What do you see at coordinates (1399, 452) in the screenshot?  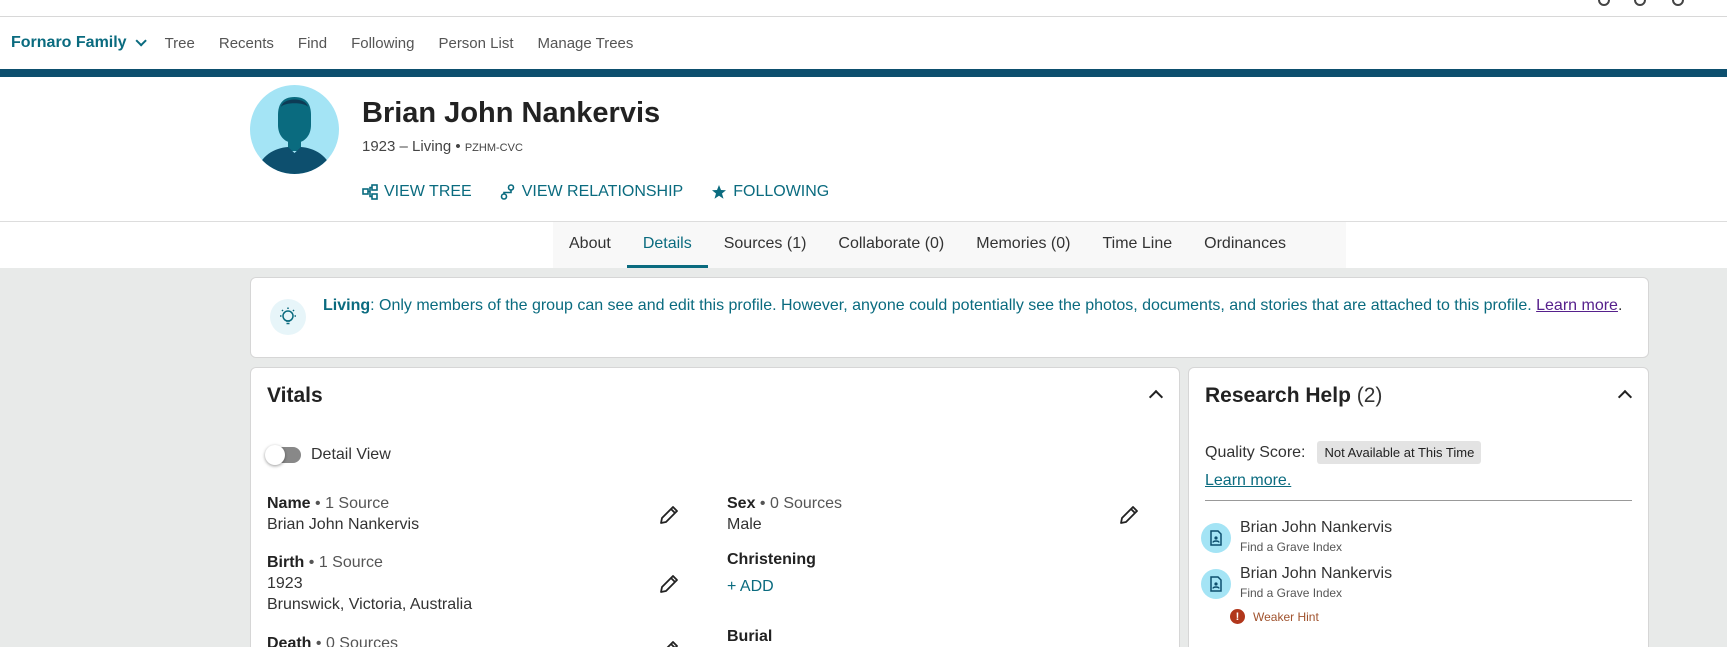 I see `quality-score-badge: Not Available at This Time` at bounding box center [1399, 452].